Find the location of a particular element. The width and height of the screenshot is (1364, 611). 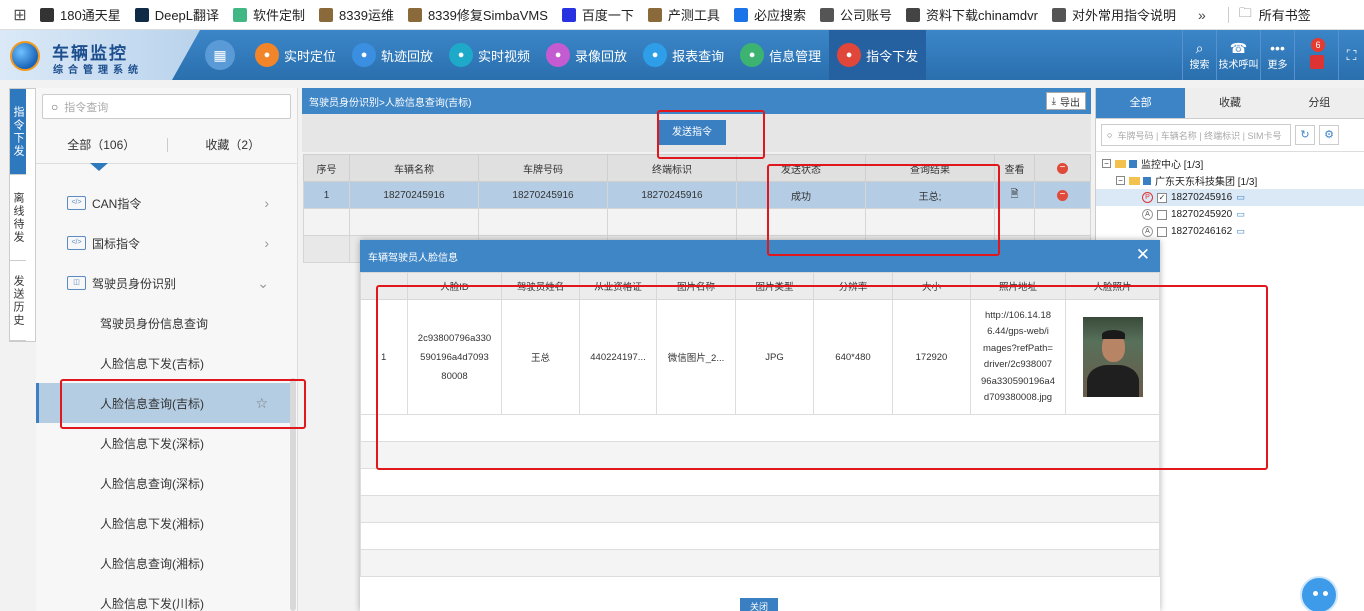

empty-row is located at coordinates (760, 536).